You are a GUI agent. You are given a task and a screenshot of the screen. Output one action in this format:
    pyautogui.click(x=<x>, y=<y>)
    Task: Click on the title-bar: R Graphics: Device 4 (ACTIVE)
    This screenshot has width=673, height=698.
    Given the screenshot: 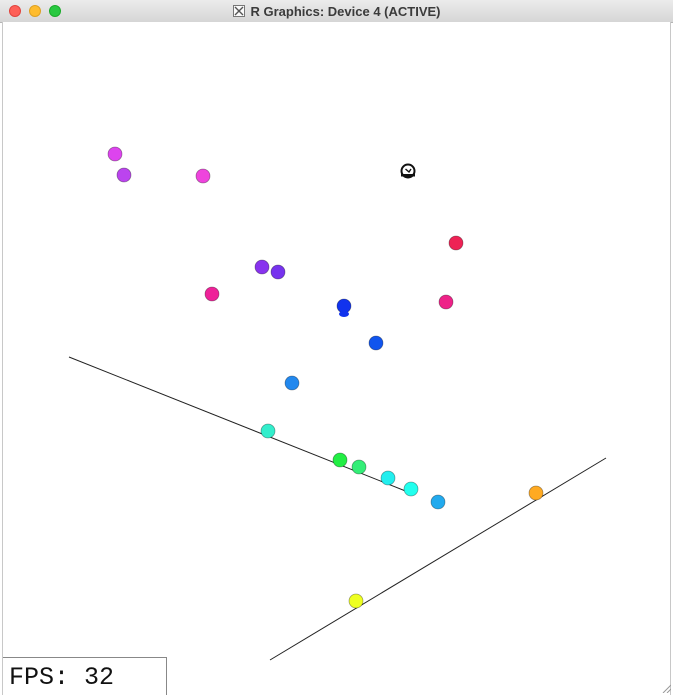 What is the action you would take?
    pyautogui.click(x=336, y=11)
    